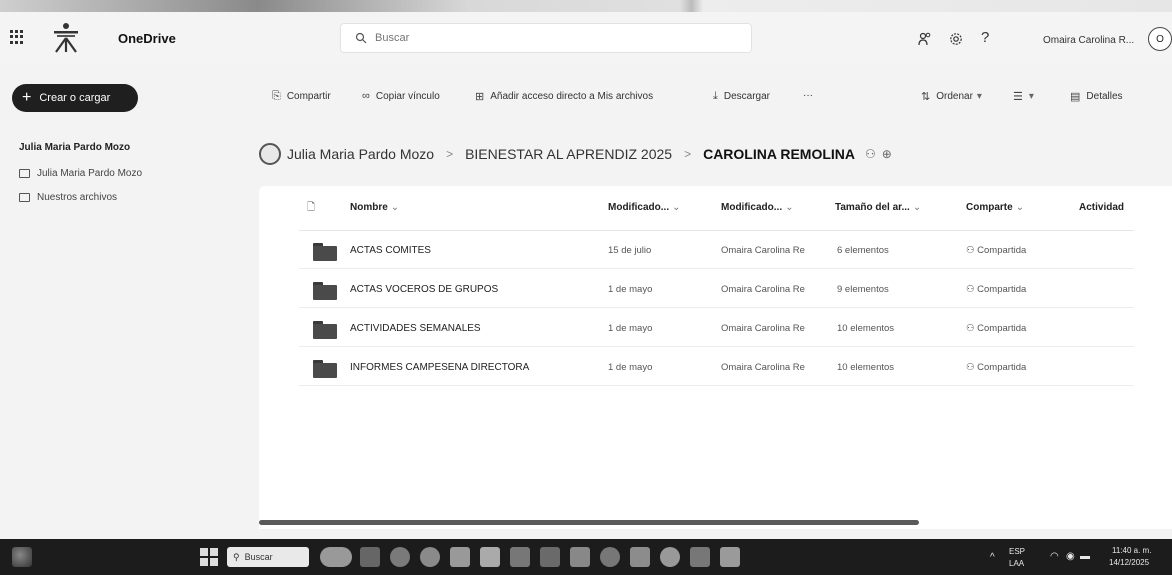  I want to click on more-button: ···, so click(808, 95).